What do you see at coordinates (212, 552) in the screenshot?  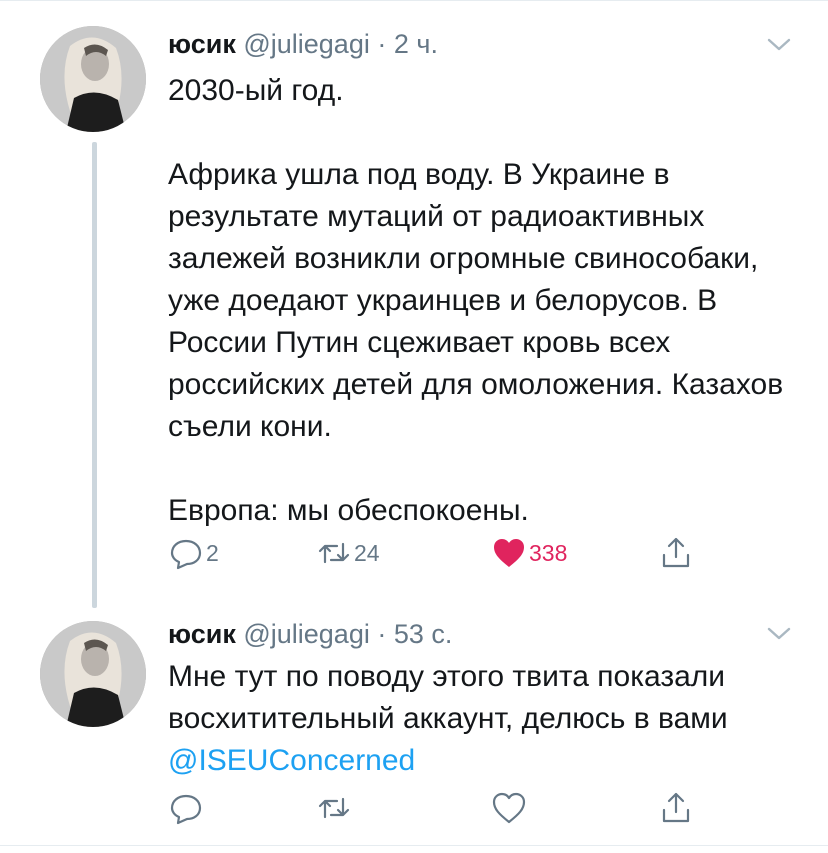 I see `reply-count: 2` at bounding box center [212, 552].